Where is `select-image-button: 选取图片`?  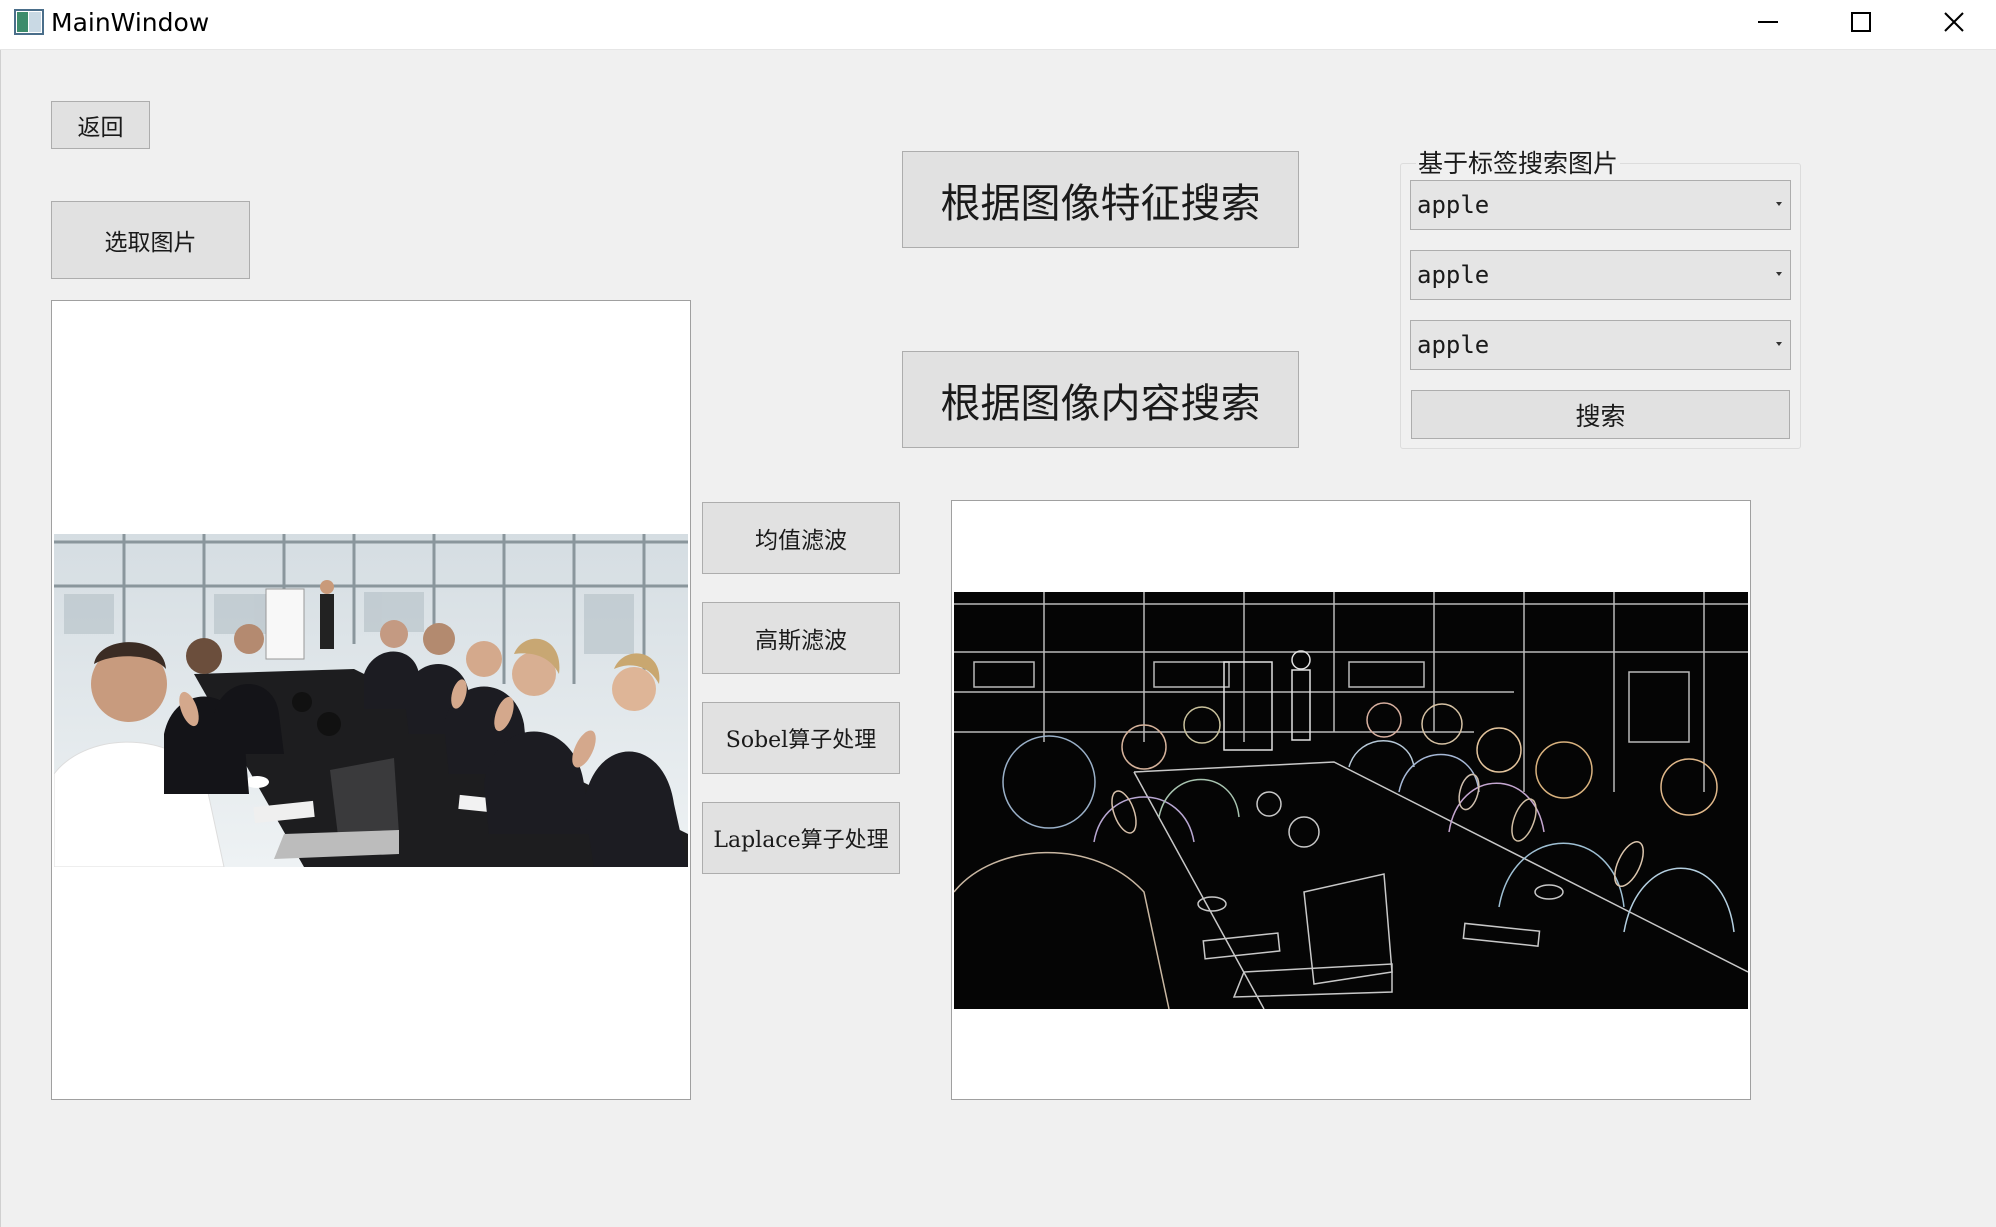 select-image-button: 选取图片 is located at coordinates (150, 240).